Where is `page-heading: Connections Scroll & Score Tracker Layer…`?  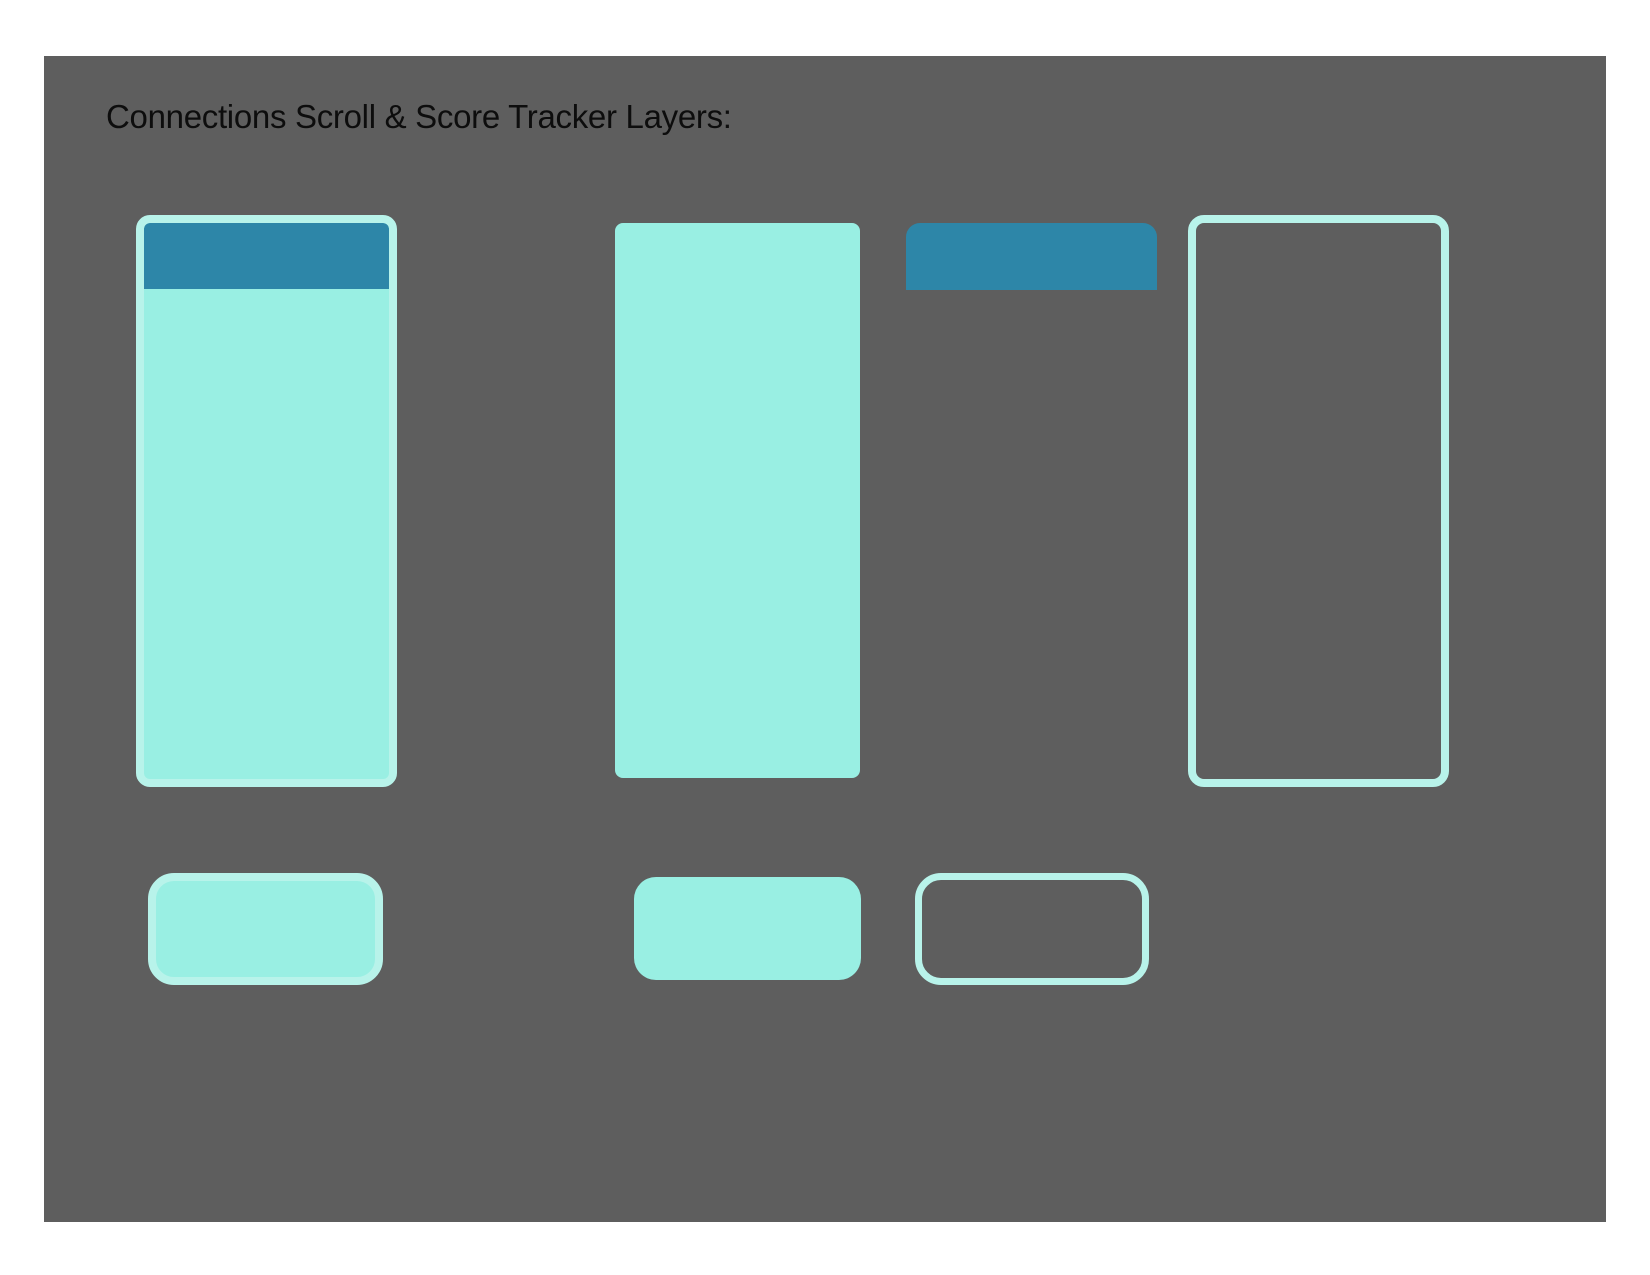 page-heading: Connections Scroll & Score Tracker Layer… is located at coordinates (419, 116).